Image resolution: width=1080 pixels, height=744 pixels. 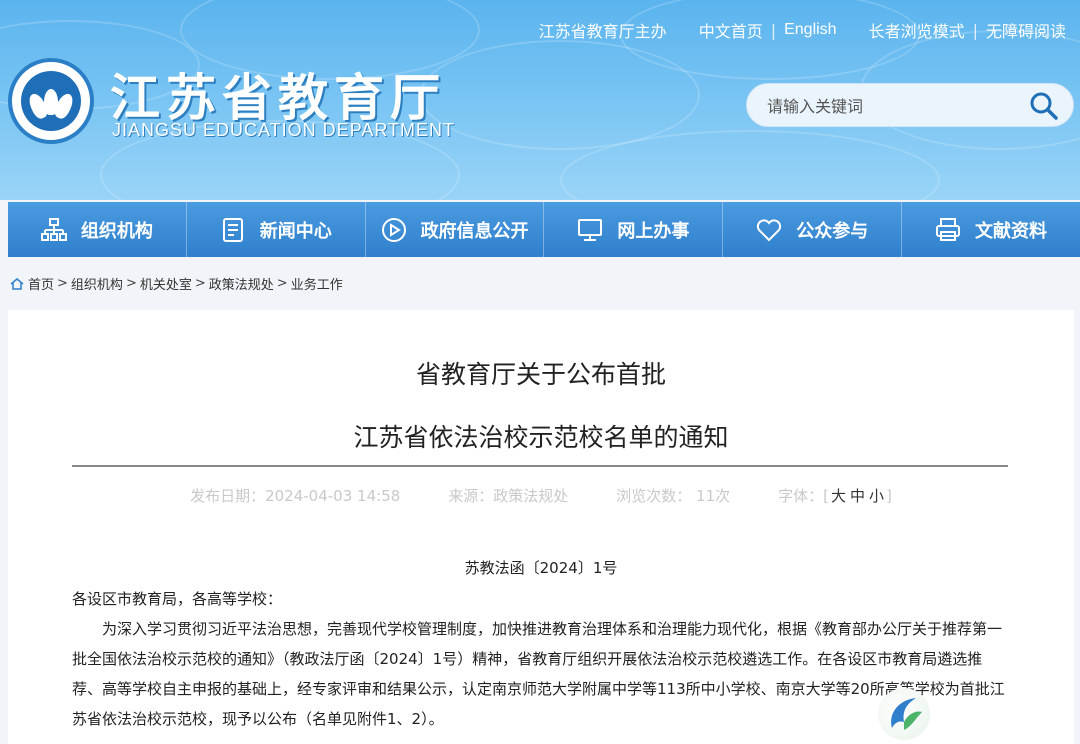 What do you see at coordinates (810, 30) in the screenshot?
I see `english-link: English` at bounding box center [810, 30].